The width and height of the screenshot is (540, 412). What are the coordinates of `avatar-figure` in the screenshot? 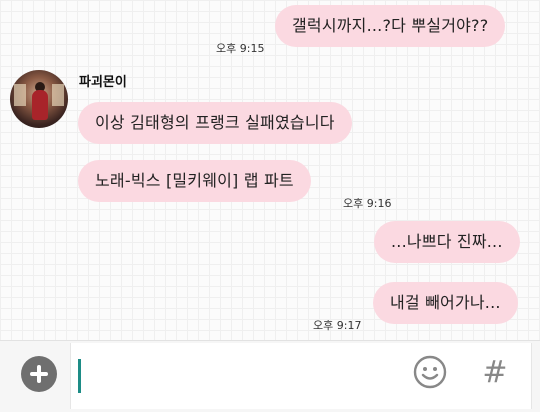 It's located at (40, 105).